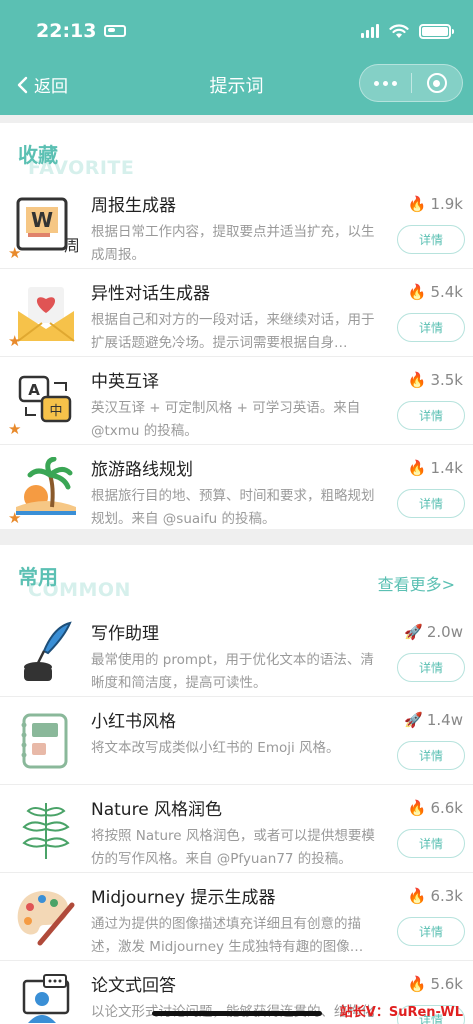  What do you see at coordinates (133, 206) in the screenshot?
I see `item-name: 周报生成器` at bounding box center [133, 206].